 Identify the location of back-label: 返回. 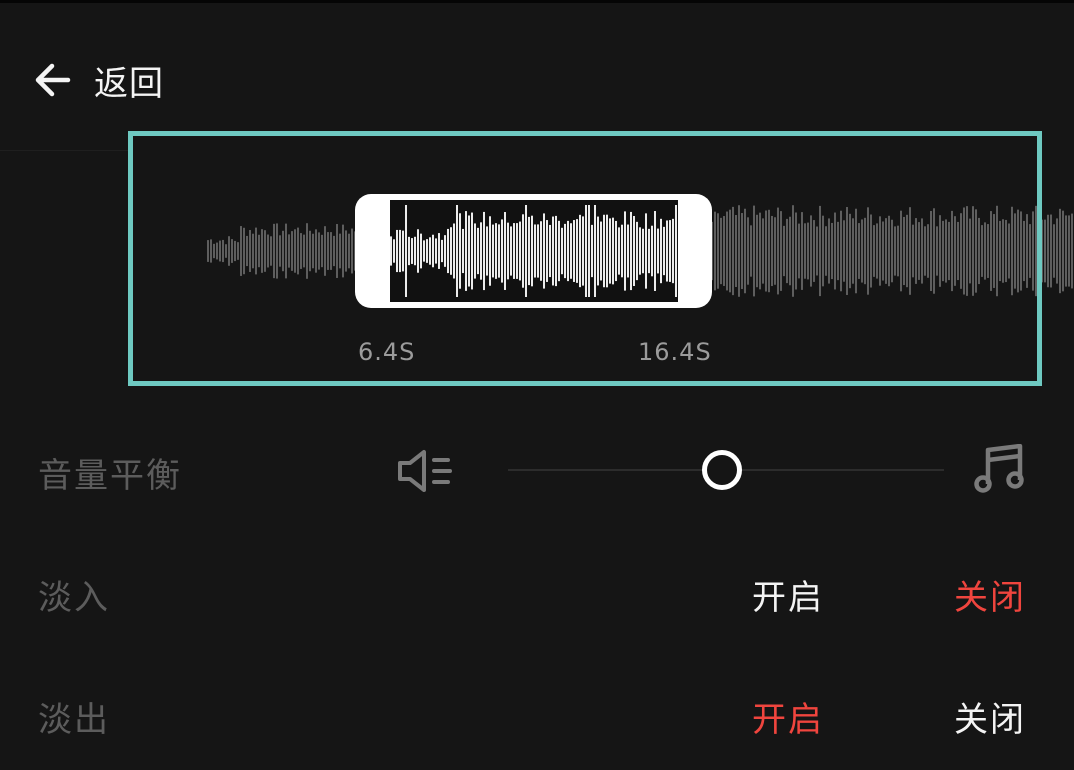
(129, 83).